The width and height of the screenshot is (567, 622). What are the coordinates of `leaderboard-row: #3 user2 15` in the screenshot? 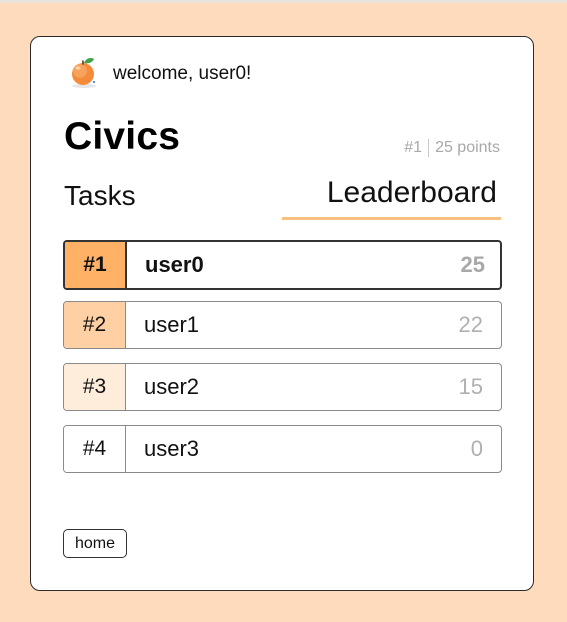 It's located at (282, 387).